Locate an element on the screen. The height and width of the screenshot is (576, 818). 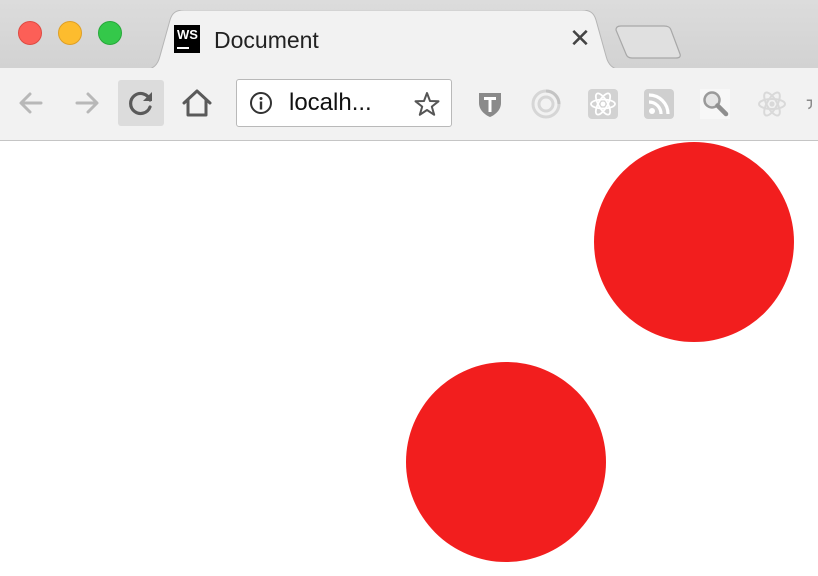
home-icon is located at coordinates (197, 103).